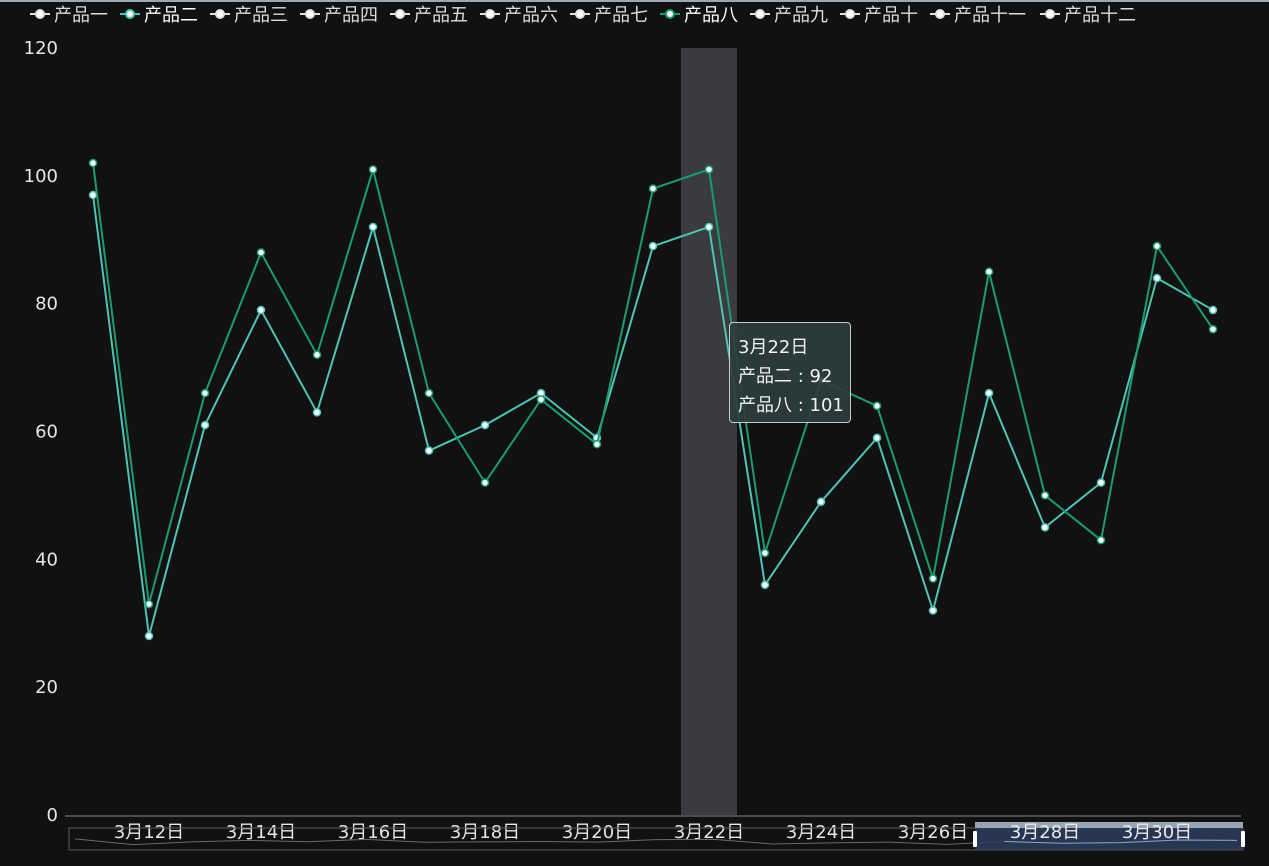 The height and width of the screenshot is (866, 1269). Describe the element at coordinates (531, 15) in the screenshot. I see `legend-label: 产品六` at that location.